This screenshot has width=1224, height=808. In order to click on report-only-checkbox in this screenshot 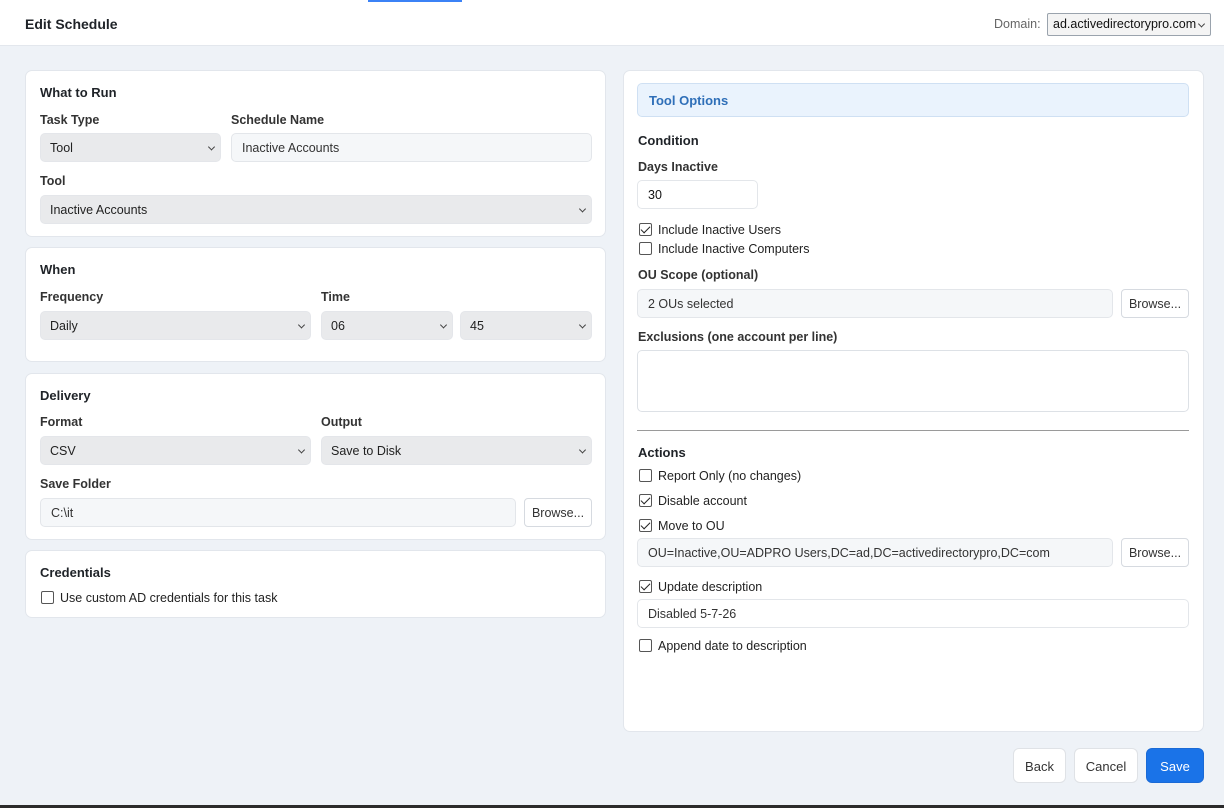, I will do `click(645, 475)`.